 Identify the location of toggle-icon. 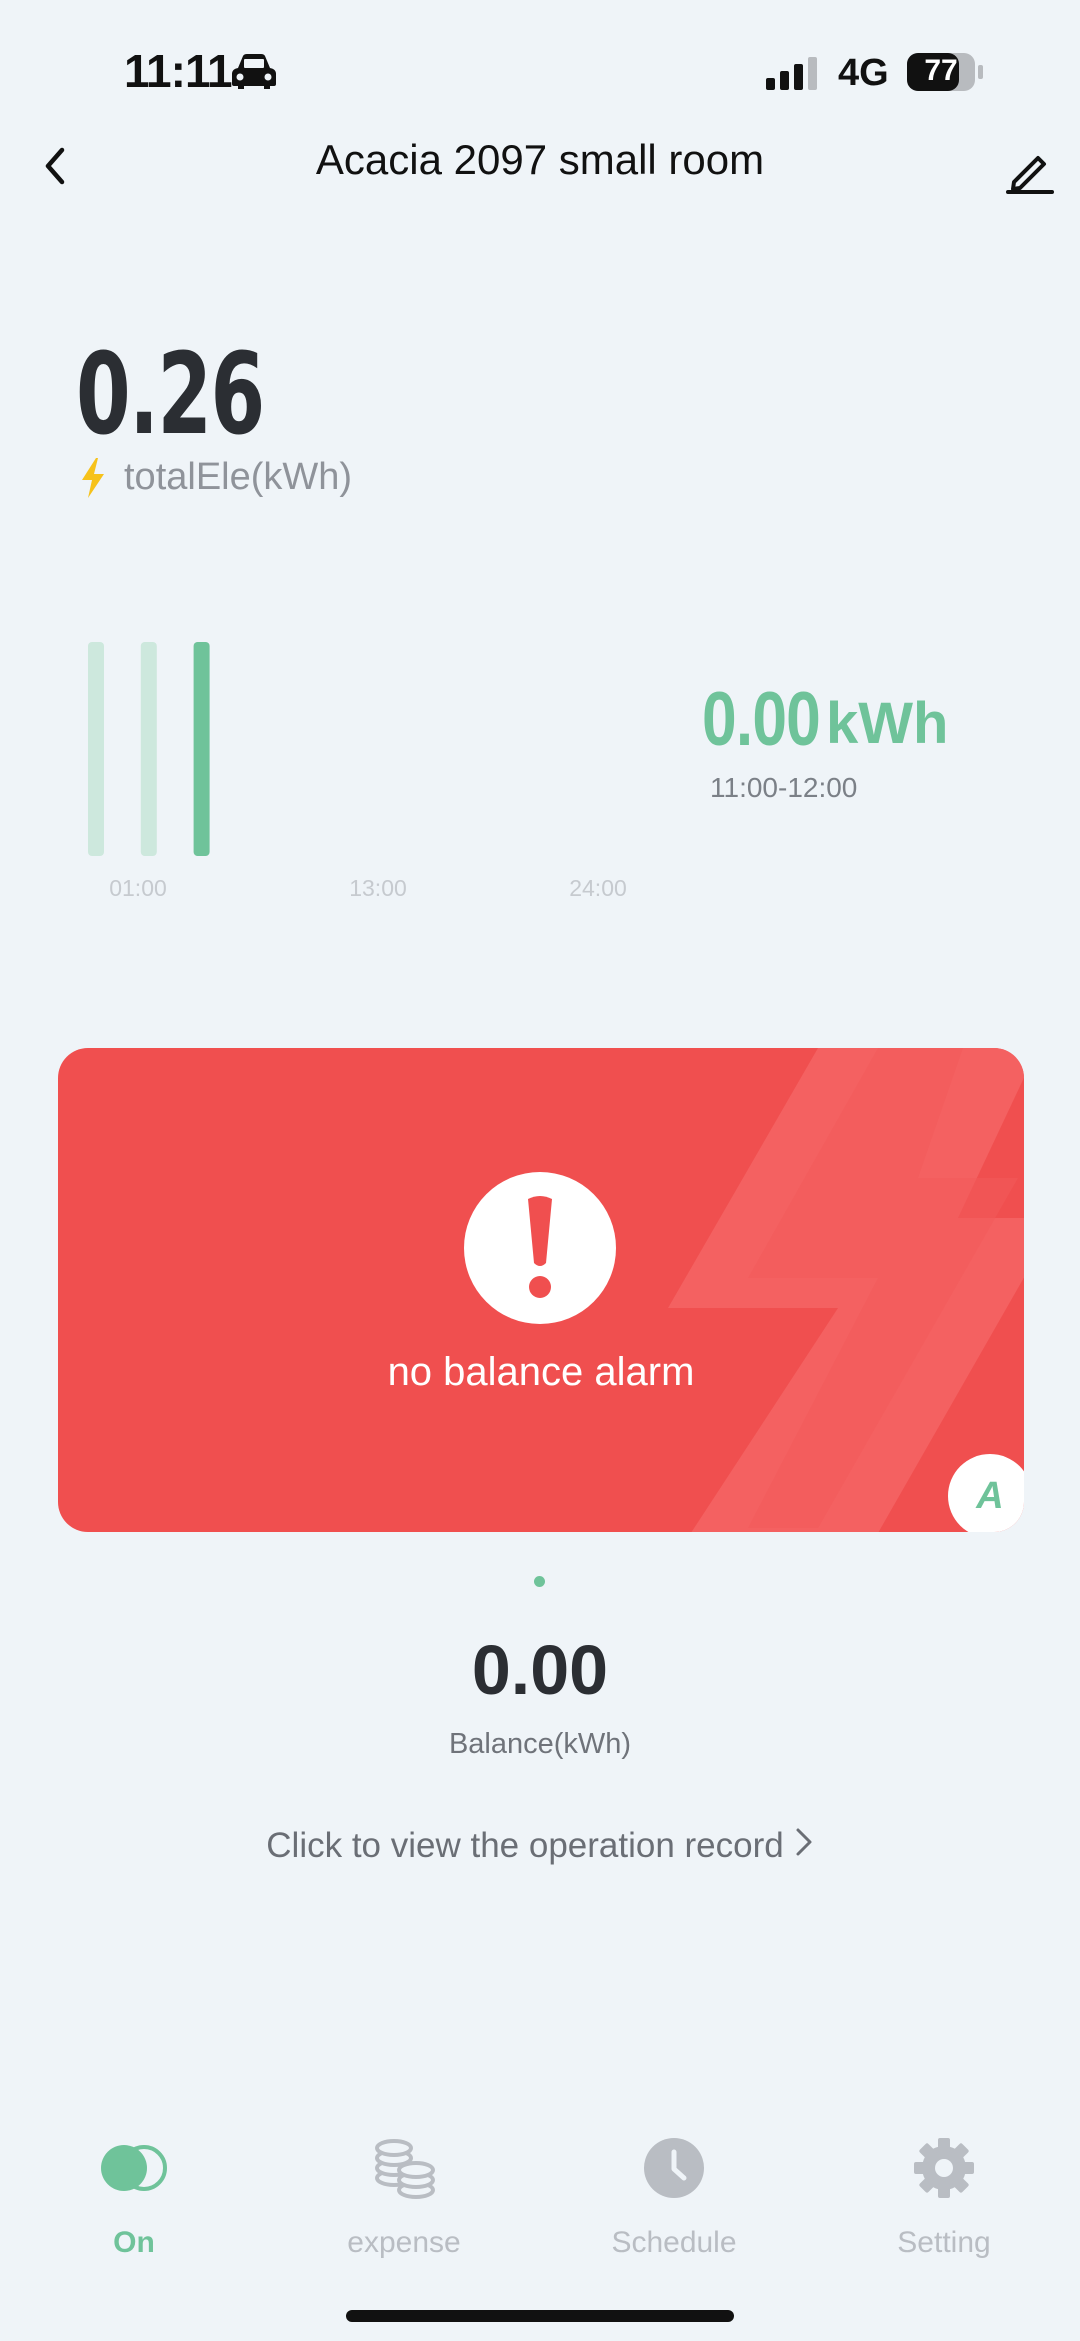
(134, 2168).